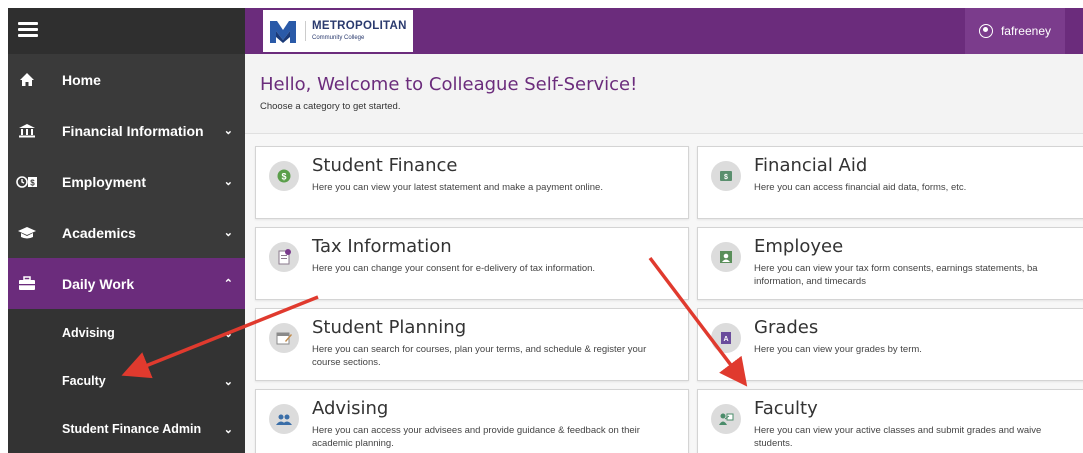 The height and width of the screenshot is (453, 1083). Describe the element at coordinates (27, 131) in the screenshot. I see `bank-icon` at that location.